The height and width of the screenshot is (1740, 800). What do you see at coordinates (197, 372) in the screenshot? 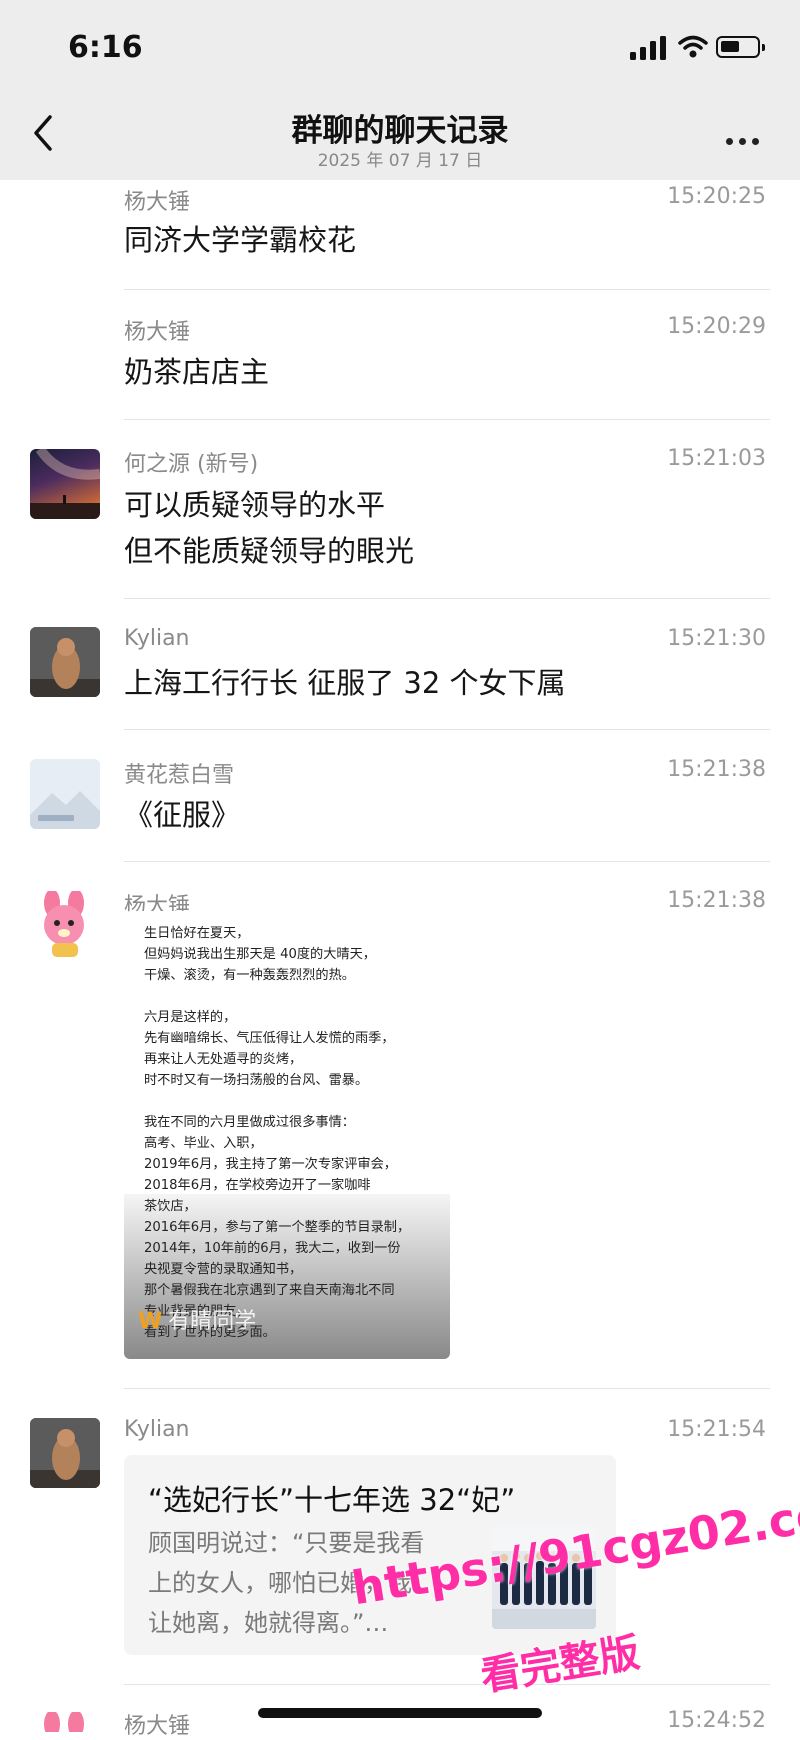
I see `message-text: 奶茶店店主` at bounding box center [197, 372].